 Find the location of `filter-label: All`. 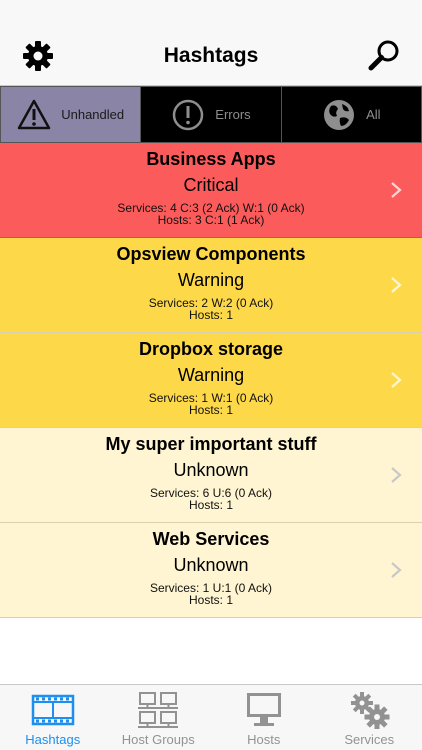

filter-label: All is located at coordinates (373, 114).